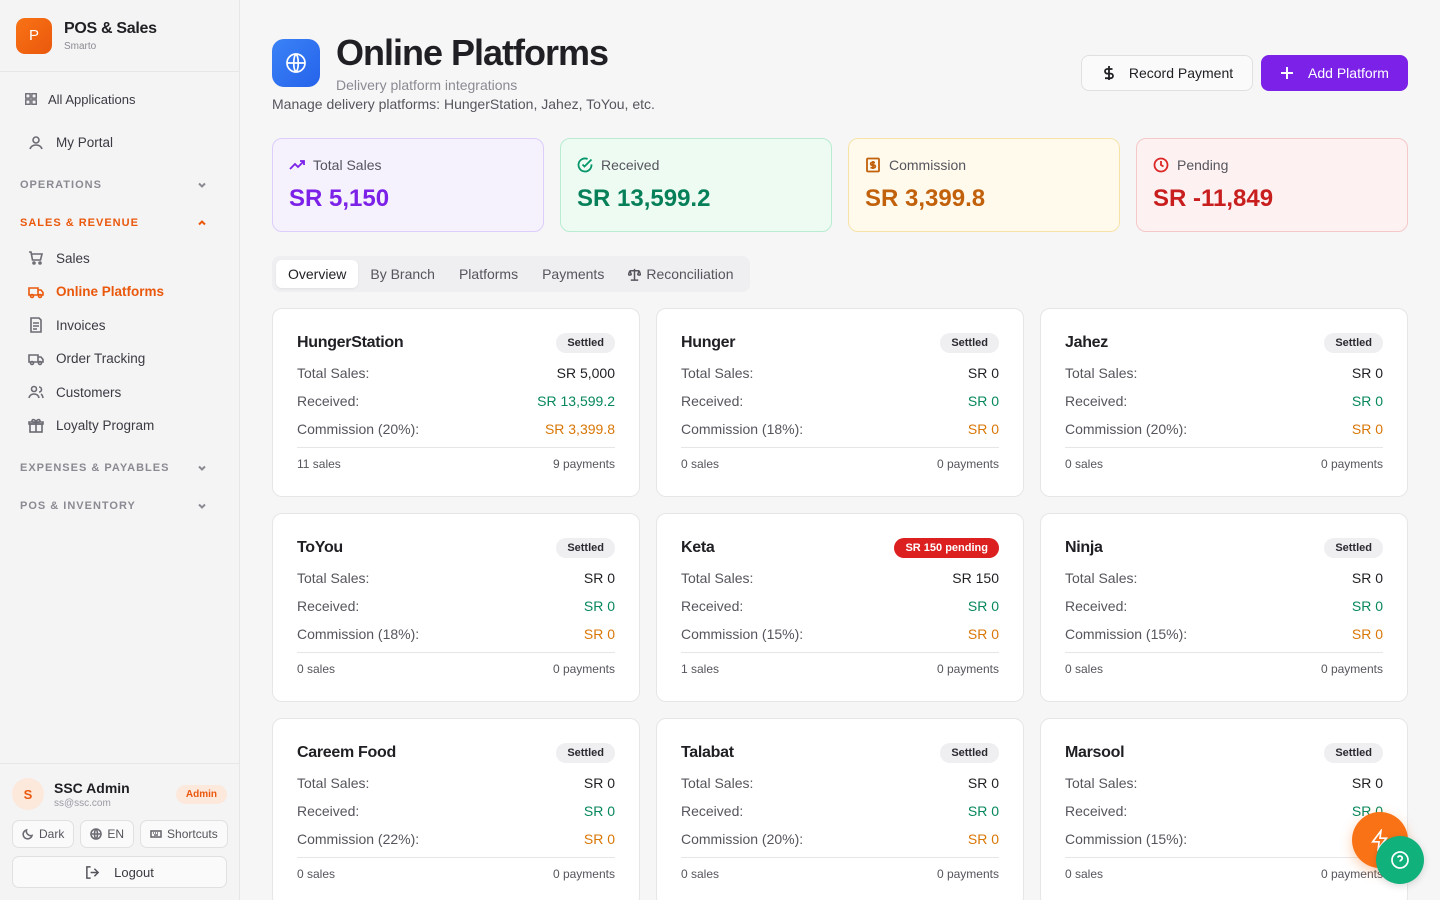 Image resolution: width=1440 pixels, height=900 pixels. What do you see at coordinates (105, 426) in the screenshot?
I see `sidebar-item-label: Loyalty Program` at bounding box center [105, 426].